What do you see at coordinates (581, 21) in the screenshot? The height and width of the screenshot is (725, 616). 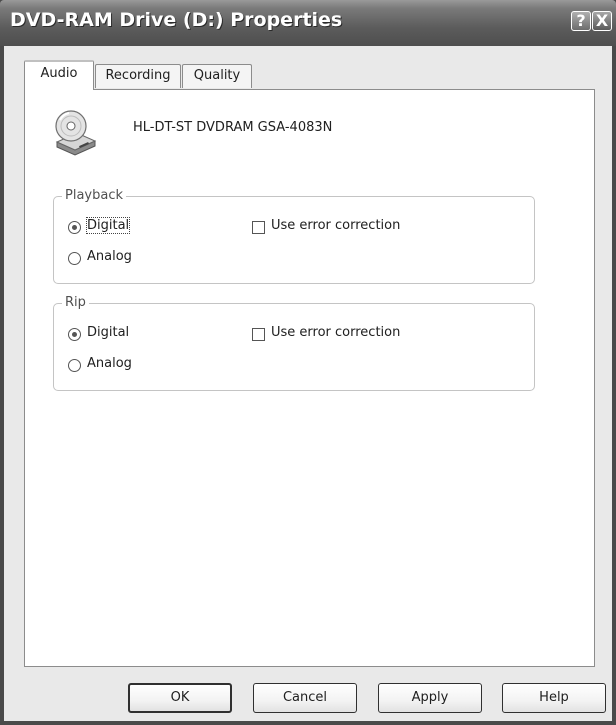 I see `help-icon: ?` at bounding box center [581, 21].